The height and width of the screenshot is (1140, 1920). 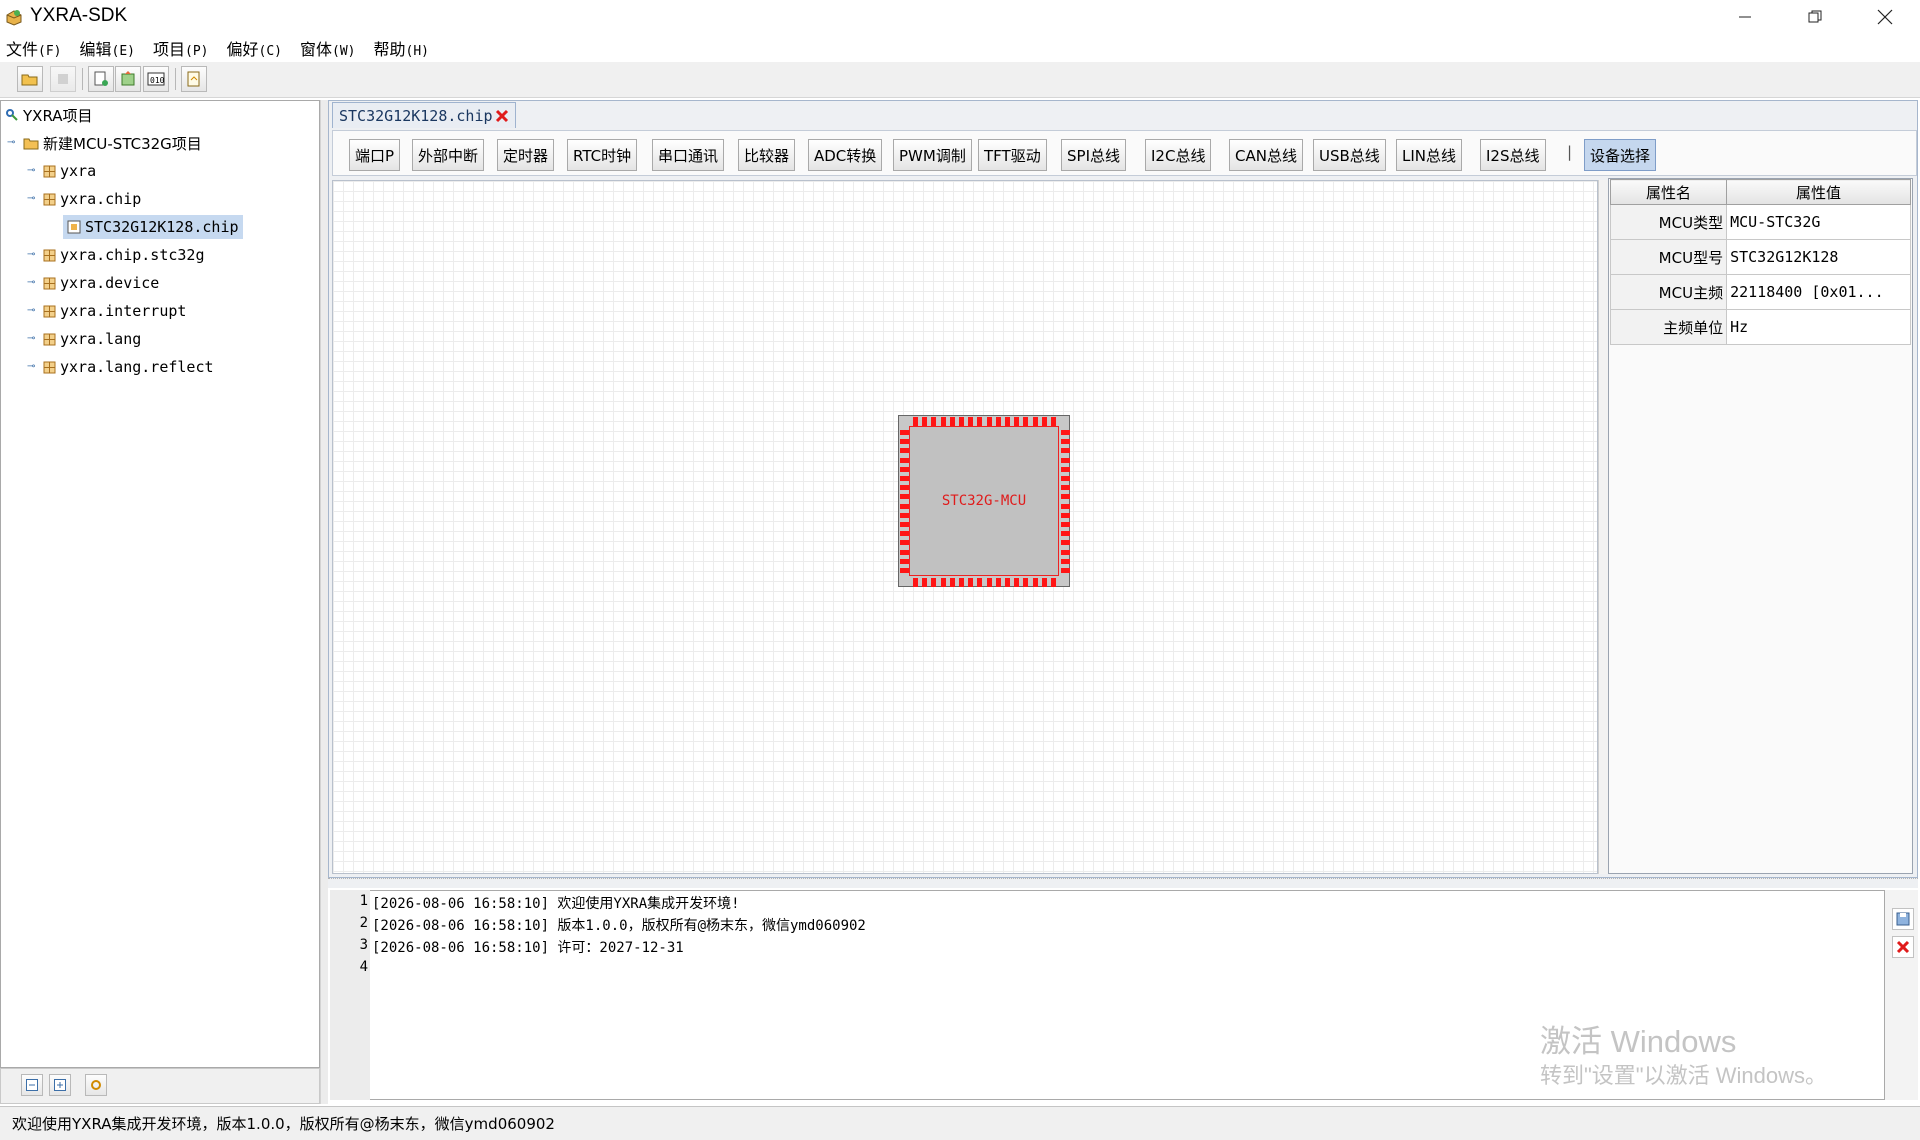 What do you see at coordinates (101, 79) in the screenshot?
I see `new-file-button` at bounding box center [101, 79].